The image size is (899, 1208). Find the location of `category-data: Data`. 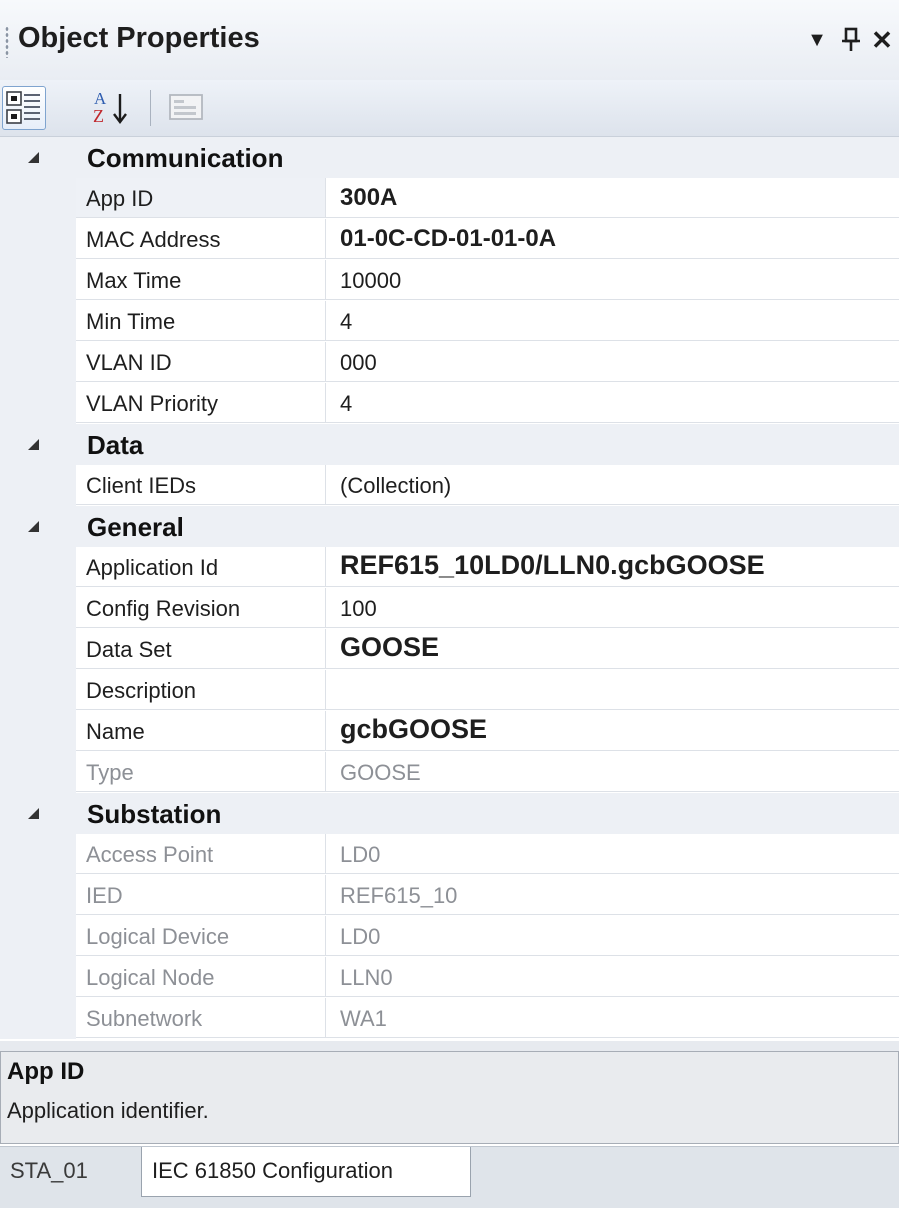

category-data: Data is located at coordinates (449, 444).